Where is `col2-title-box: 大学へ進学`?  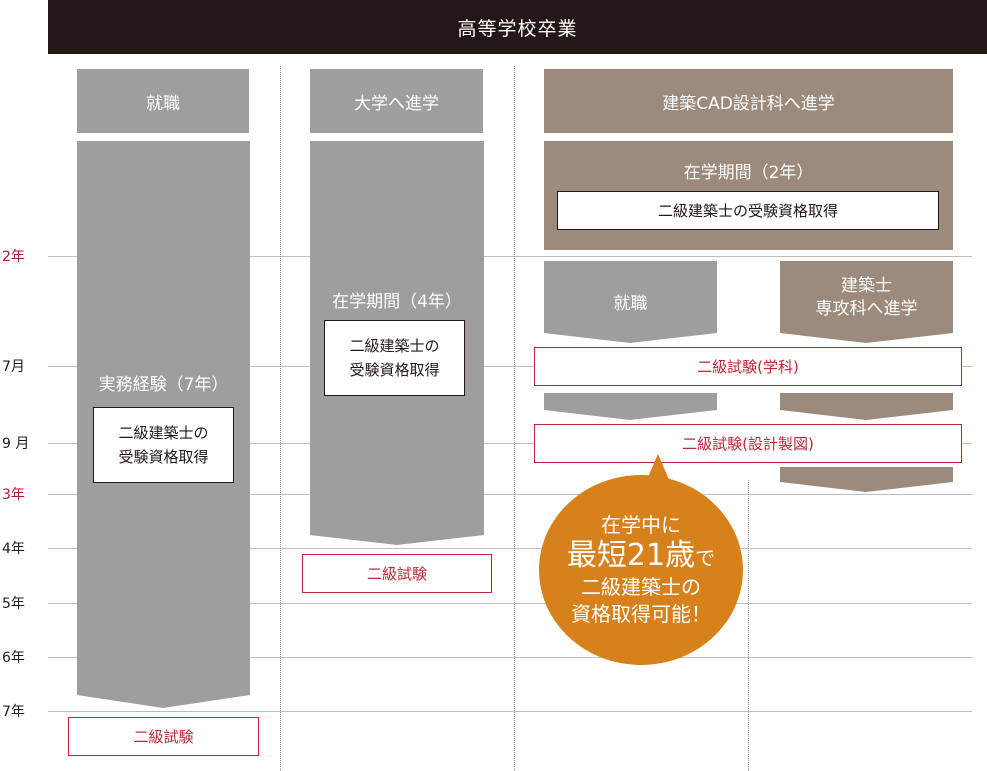
col2-title-box: 大学へ進学 is located at coordinates (396, 101).